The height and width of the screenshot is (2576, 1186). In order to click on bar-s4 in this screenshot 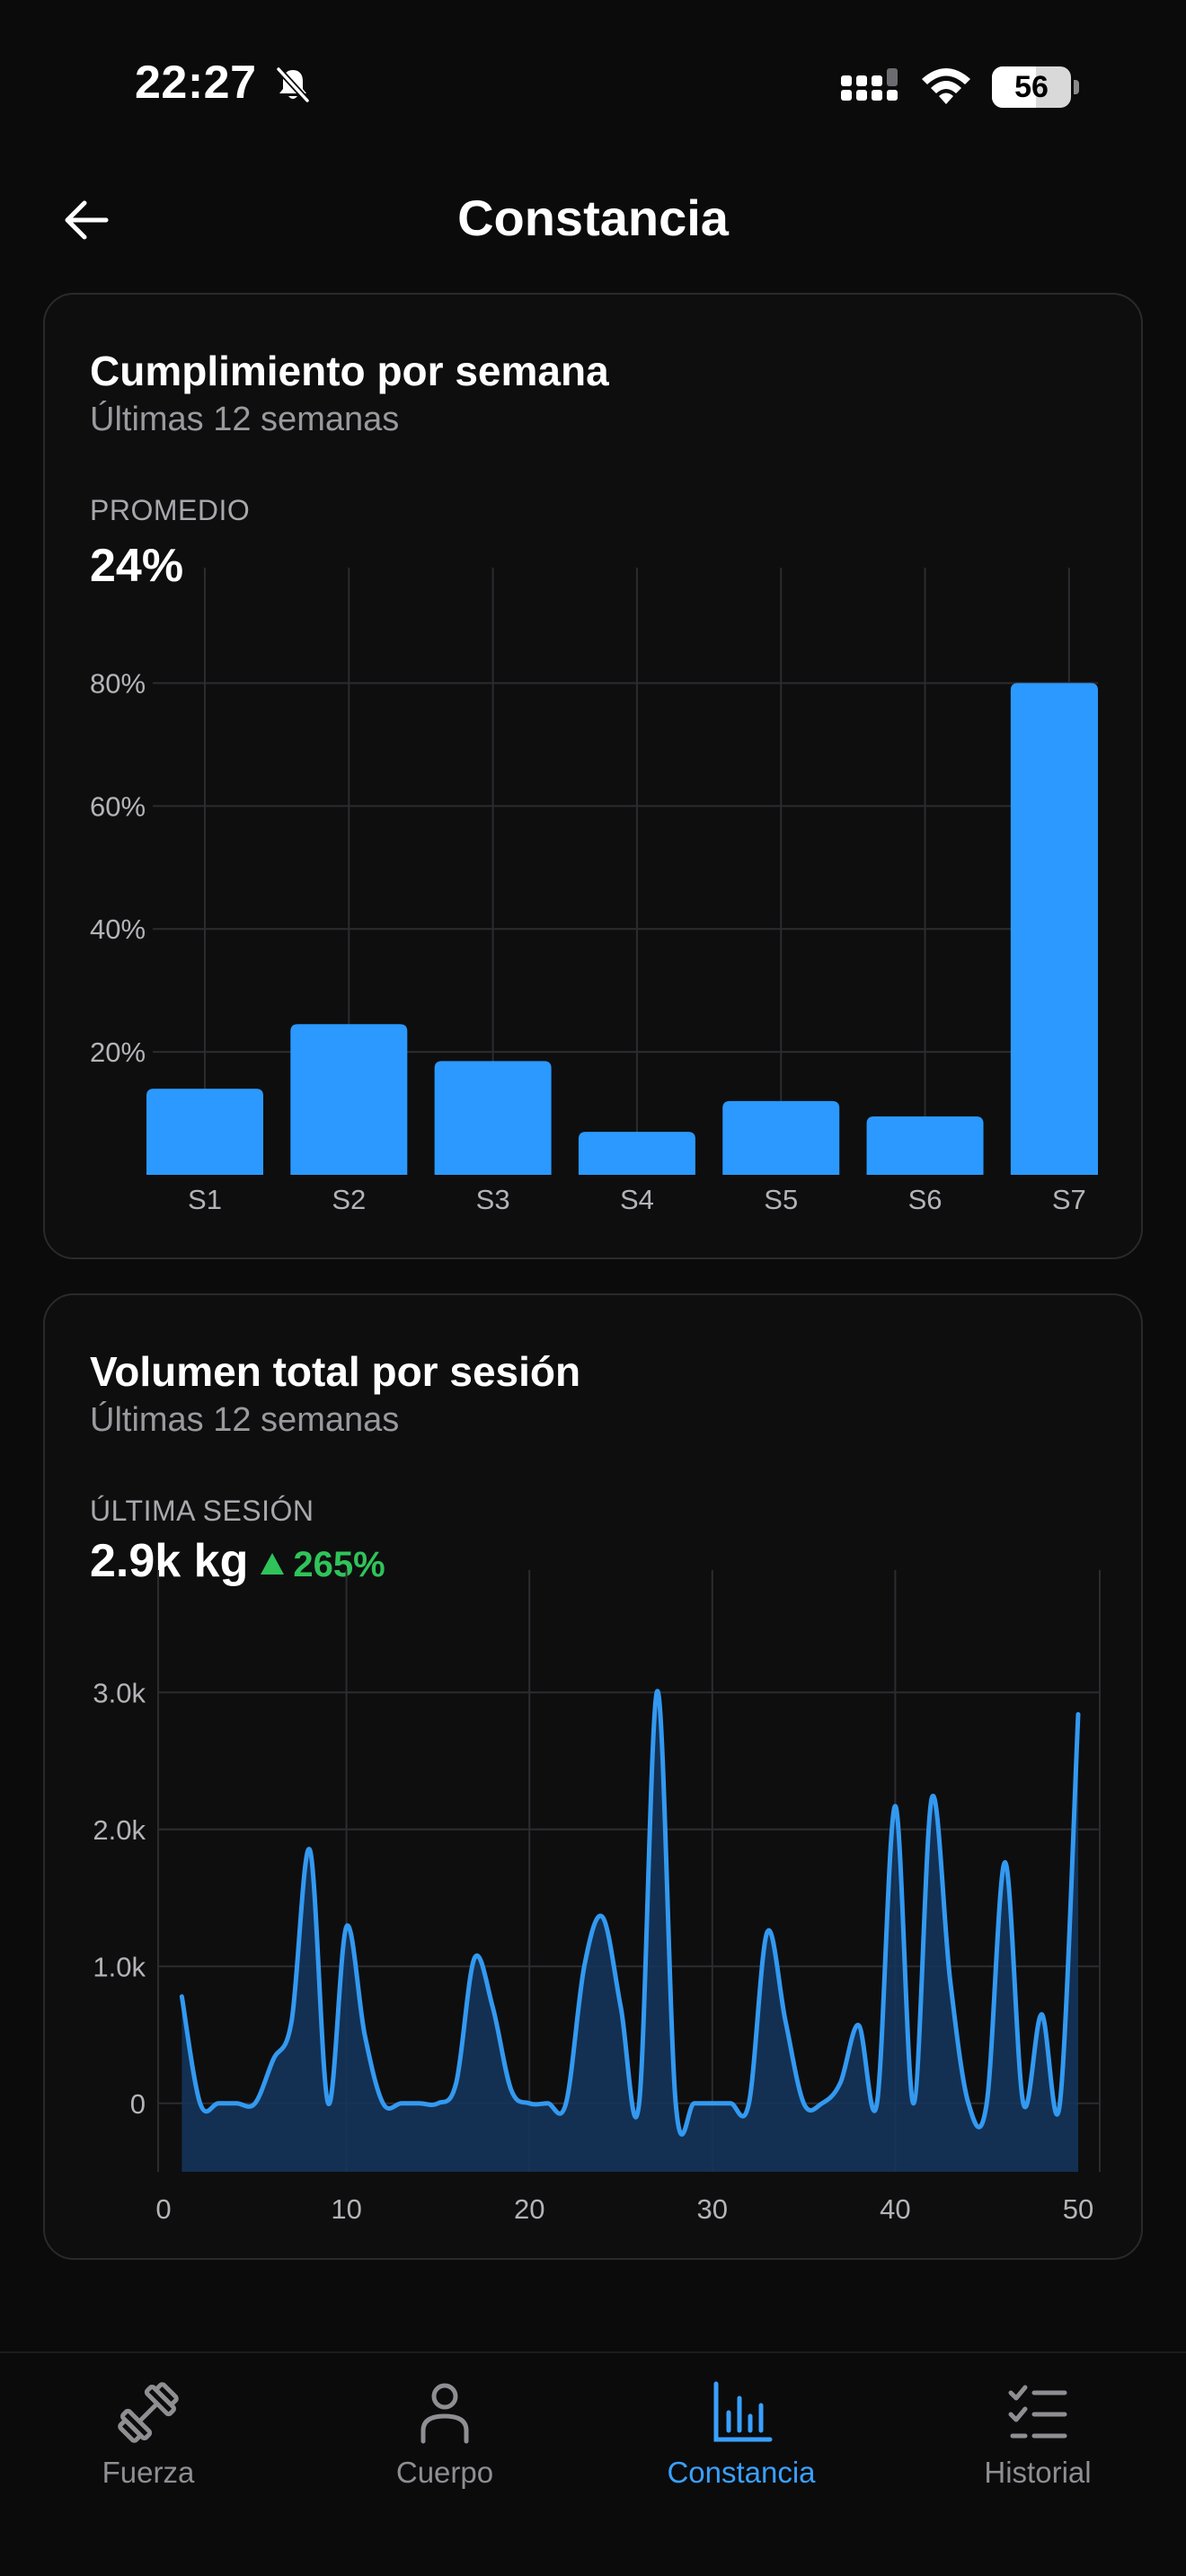, I will do `click(636, 1153)`.